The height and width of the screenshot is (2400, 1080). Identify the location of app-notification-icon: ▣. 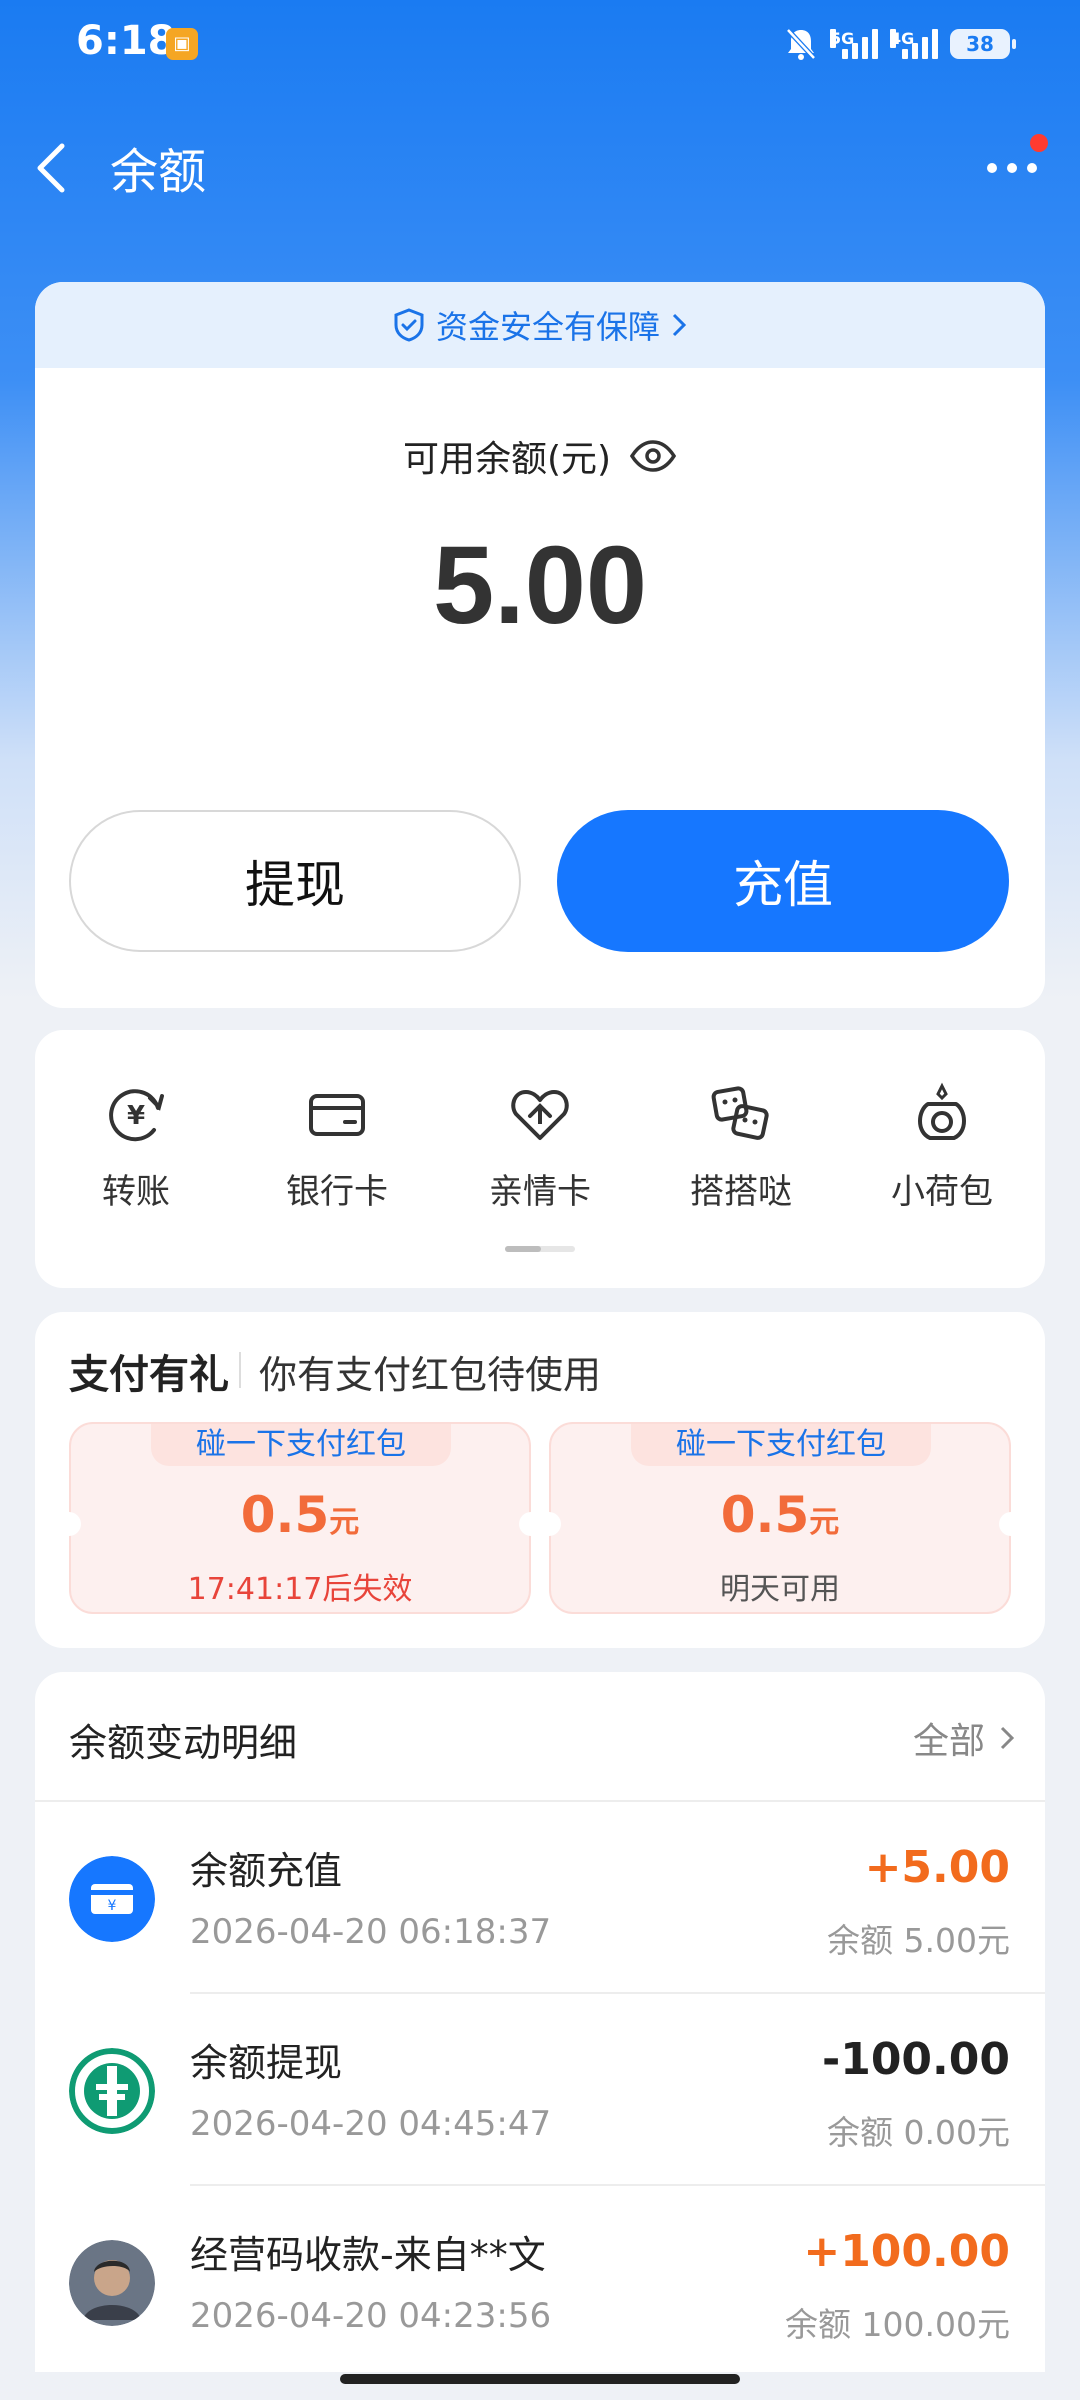
(182, 44).